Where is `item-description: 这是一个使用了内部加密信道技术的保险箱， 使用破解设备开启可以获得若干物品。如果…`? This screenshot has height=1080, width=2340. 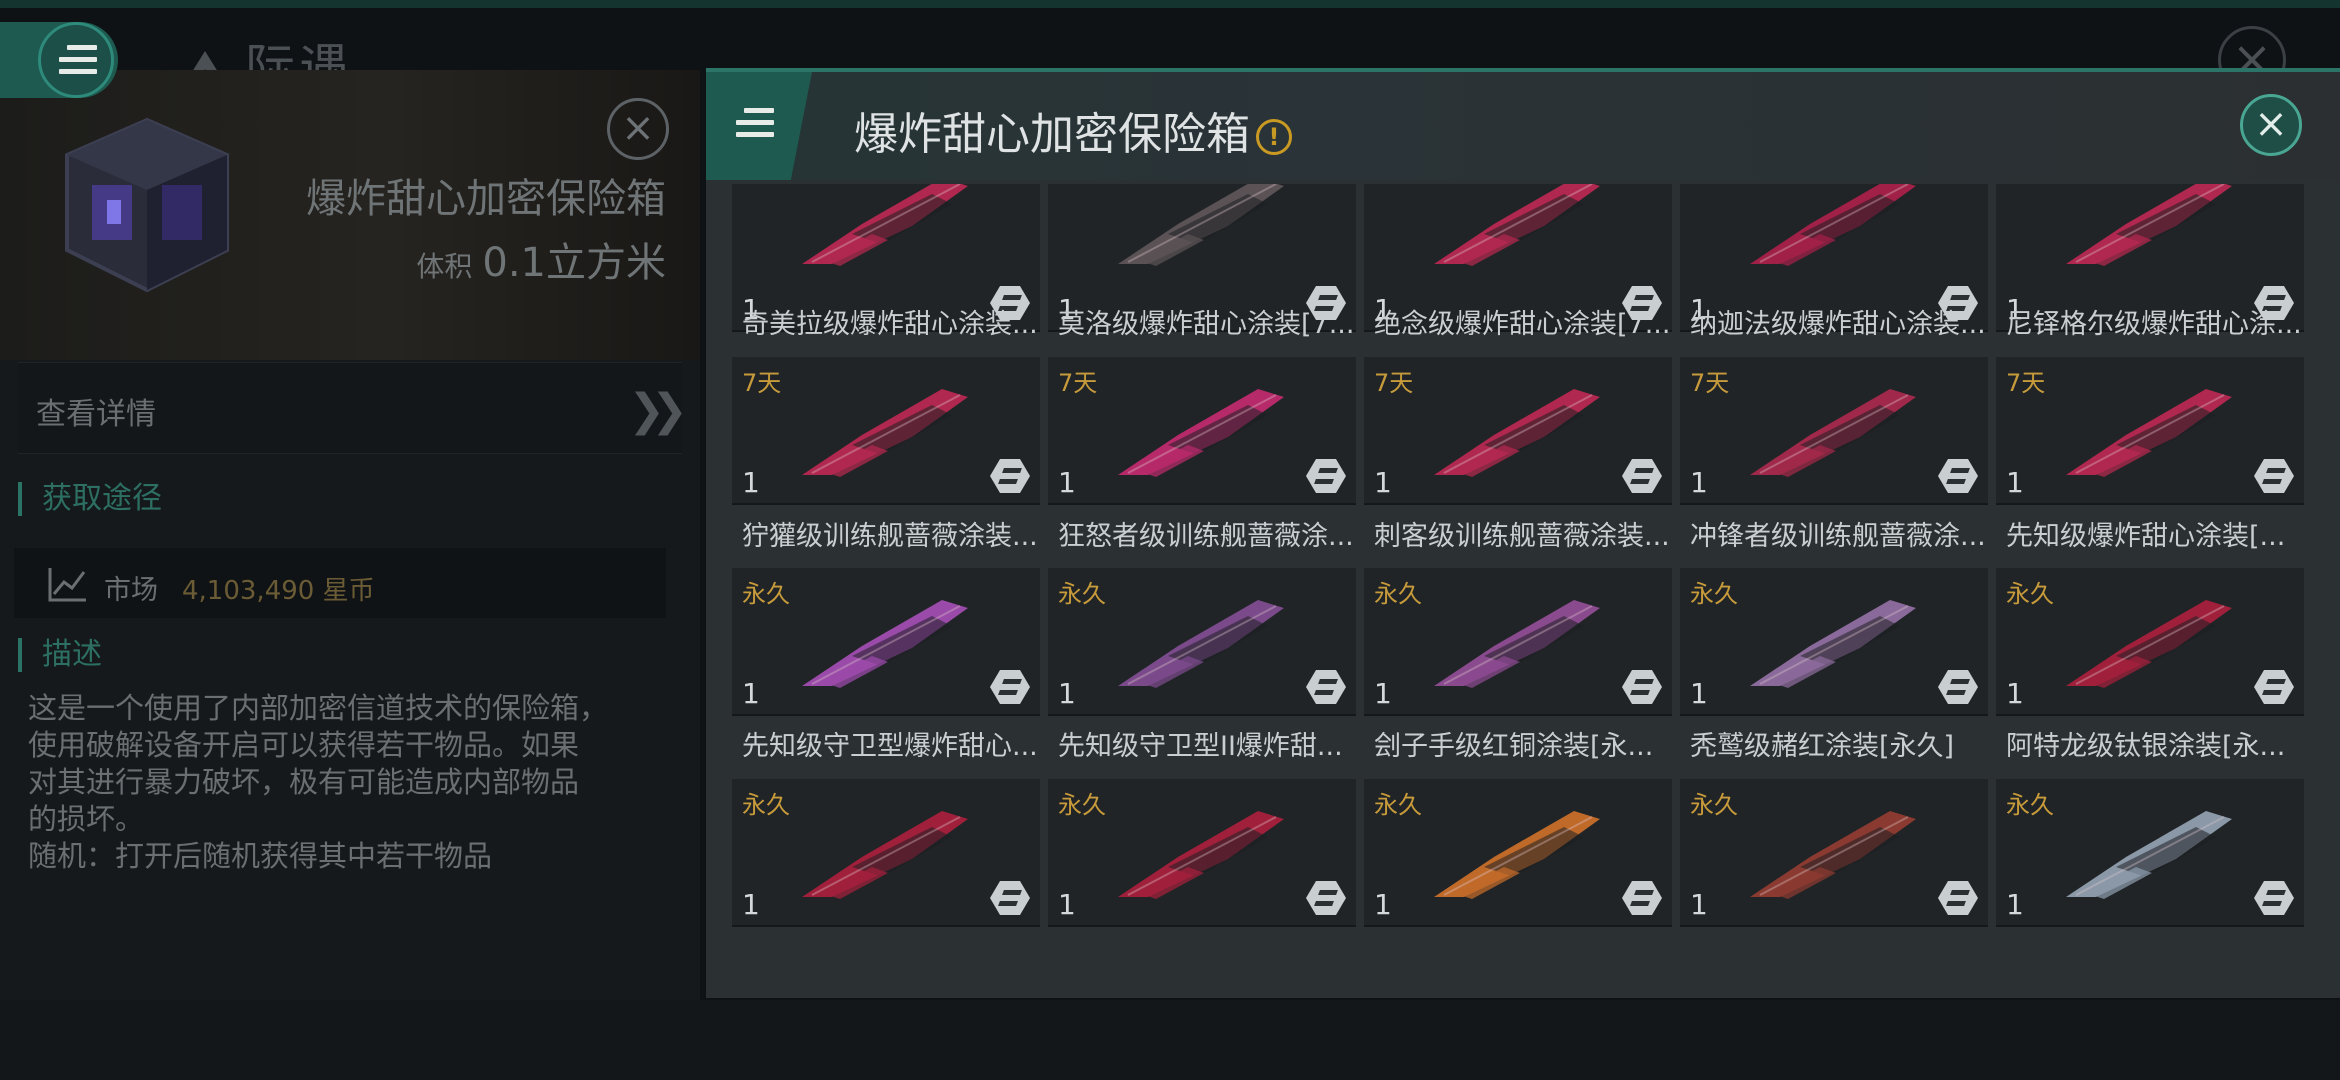 item-description: 这是一个使用了内部加密信道技术的保险箱， 使用破解设备开启可以获得若干物品。如果… is located at coordinates (348, 782).